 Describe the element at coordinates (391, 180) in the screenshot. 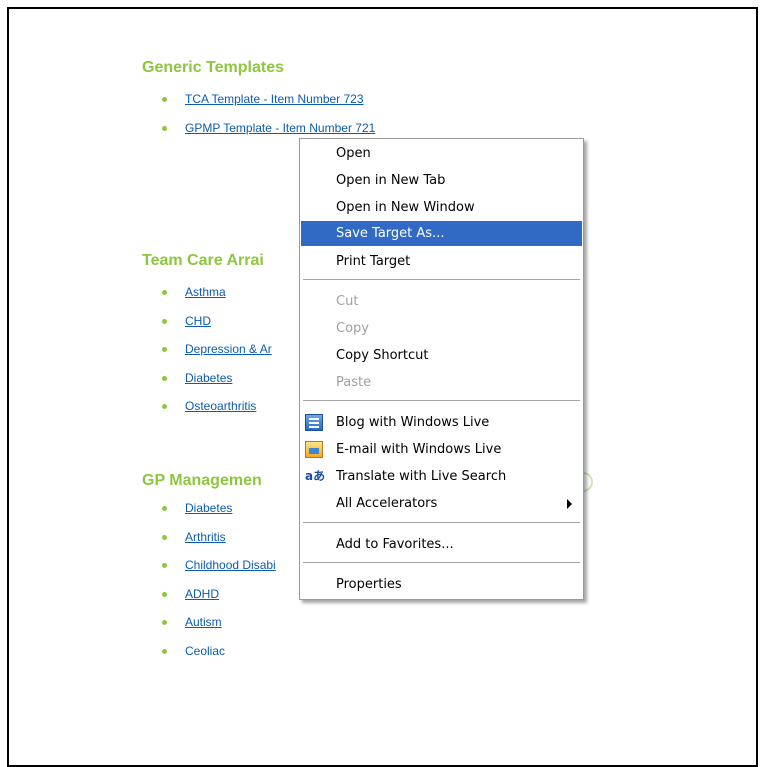

I see `menu-item-label: Open in New Tab` at that location.